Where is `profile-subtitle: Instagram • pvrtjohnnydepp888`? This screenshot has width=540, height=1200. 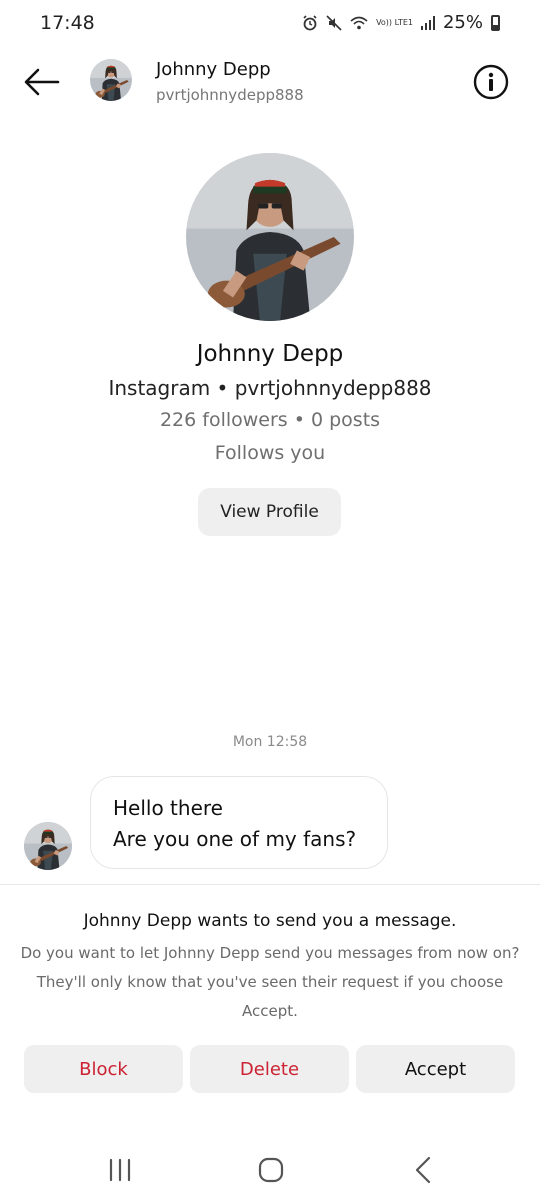
profile-subtitle: Instagram • pvrtjohnnydepp888 is located at coordinates (270, 388).